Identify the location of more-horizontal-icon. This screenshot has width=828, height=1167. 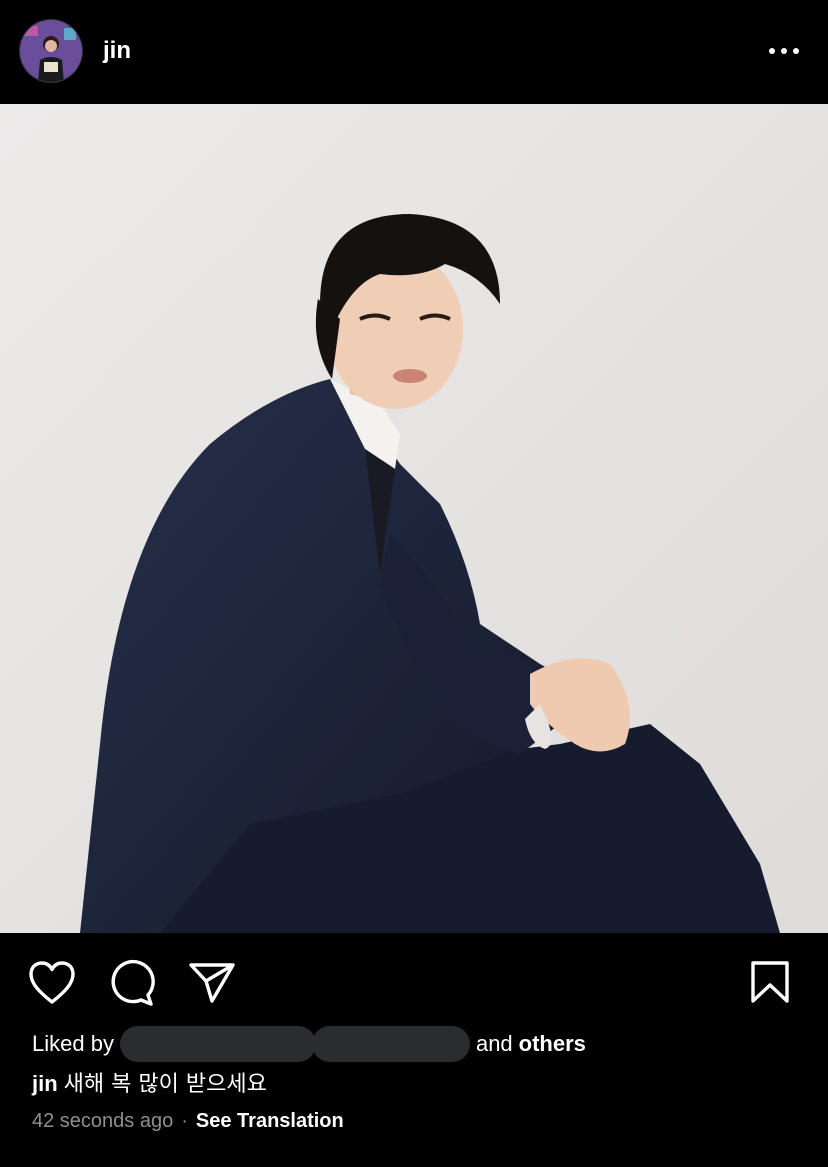
(784, 51).